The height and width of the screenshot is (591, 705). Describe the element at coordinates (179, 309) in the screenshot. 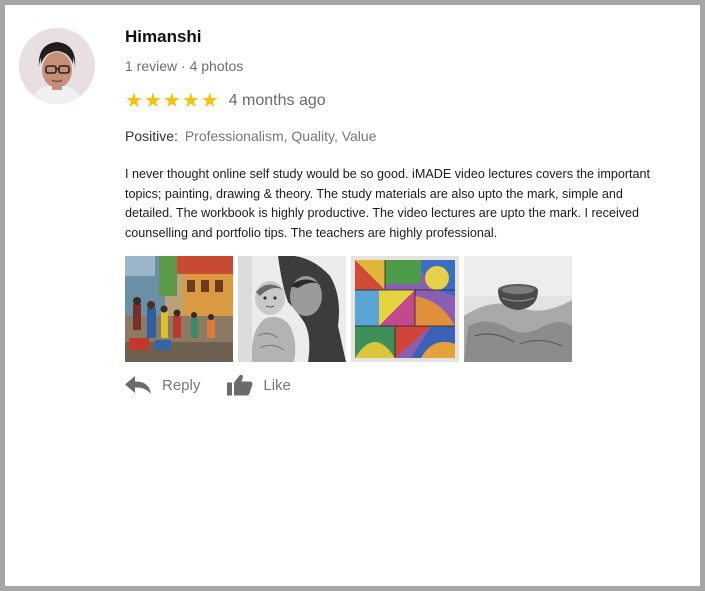

I see `photo-street-painting` at that location.